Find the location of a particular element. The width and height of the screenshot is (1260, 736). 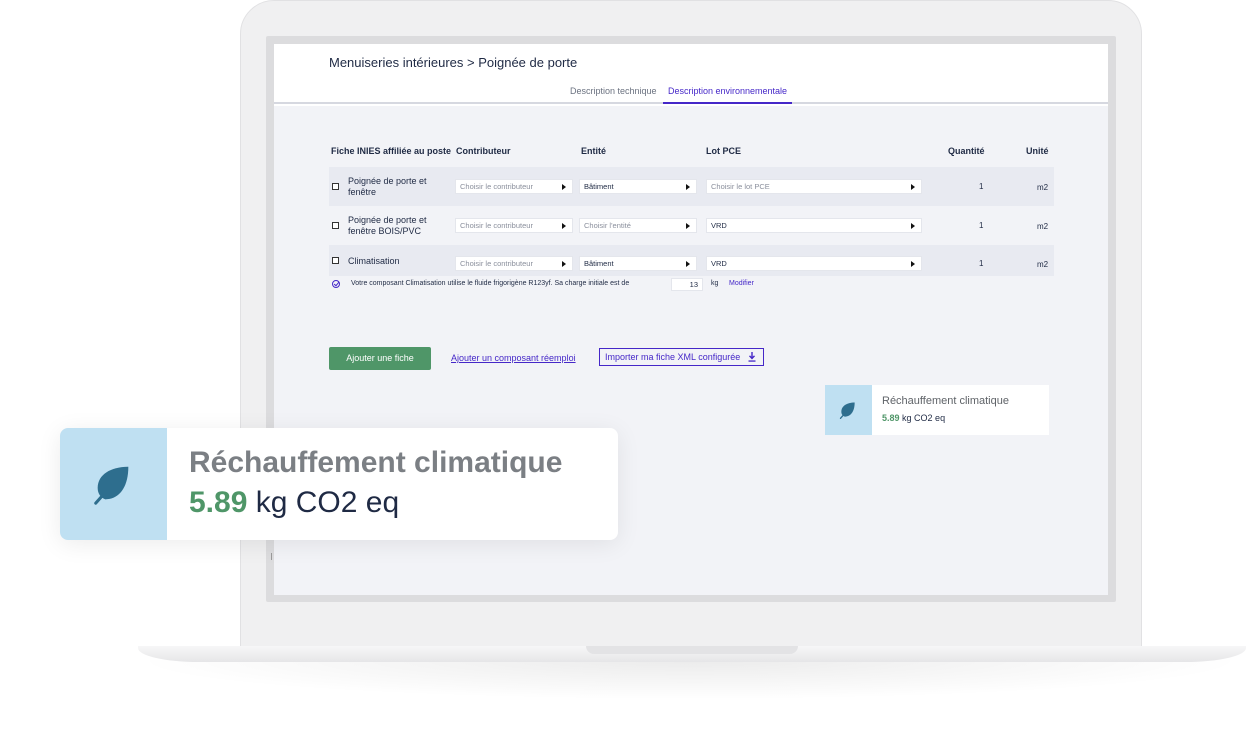

lot-pce-select: Choisir le lot PCE is located at coordinates (814, 186).